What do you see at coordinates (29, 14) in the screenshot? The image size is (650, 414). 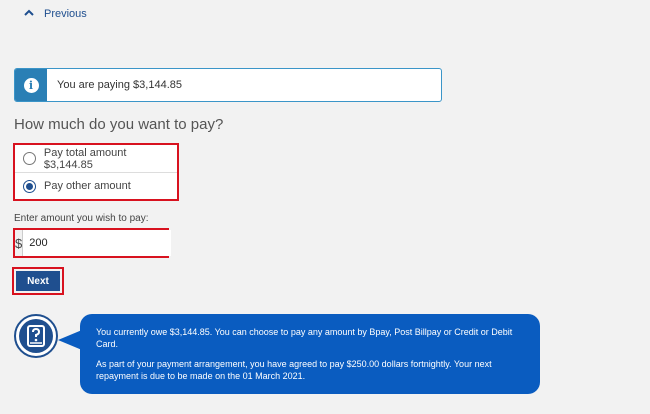 I see `chevron-up-icon` at bounding box center [29, 14].